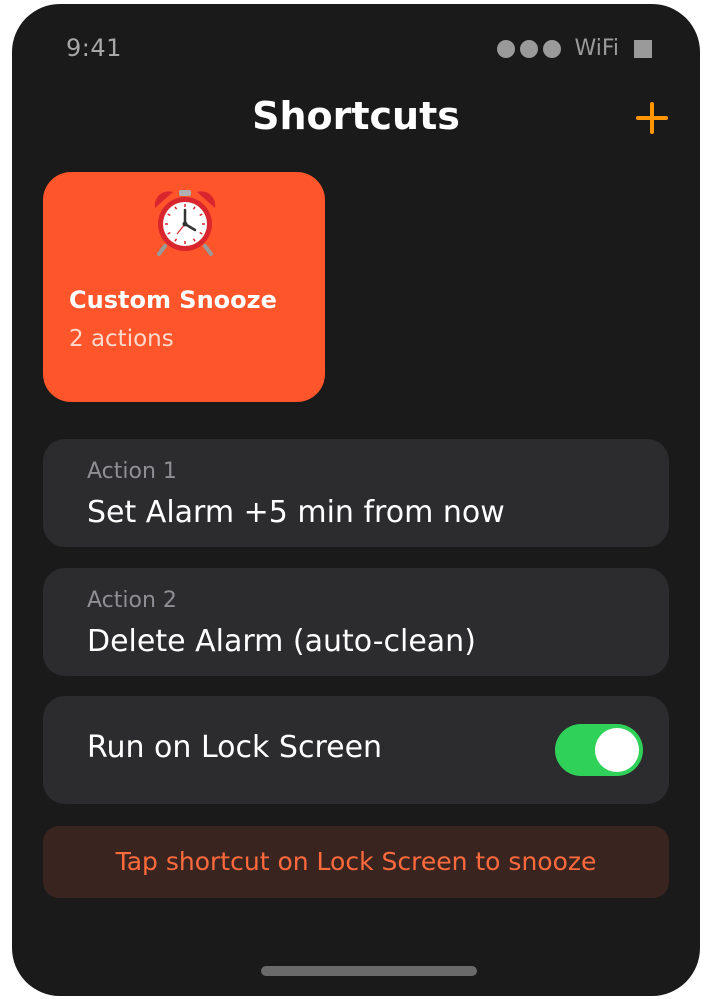 Image resolution: width=720 pixels, height=1000 pixels. I want to click on status-indicators: WiFi, so click(574, 48).